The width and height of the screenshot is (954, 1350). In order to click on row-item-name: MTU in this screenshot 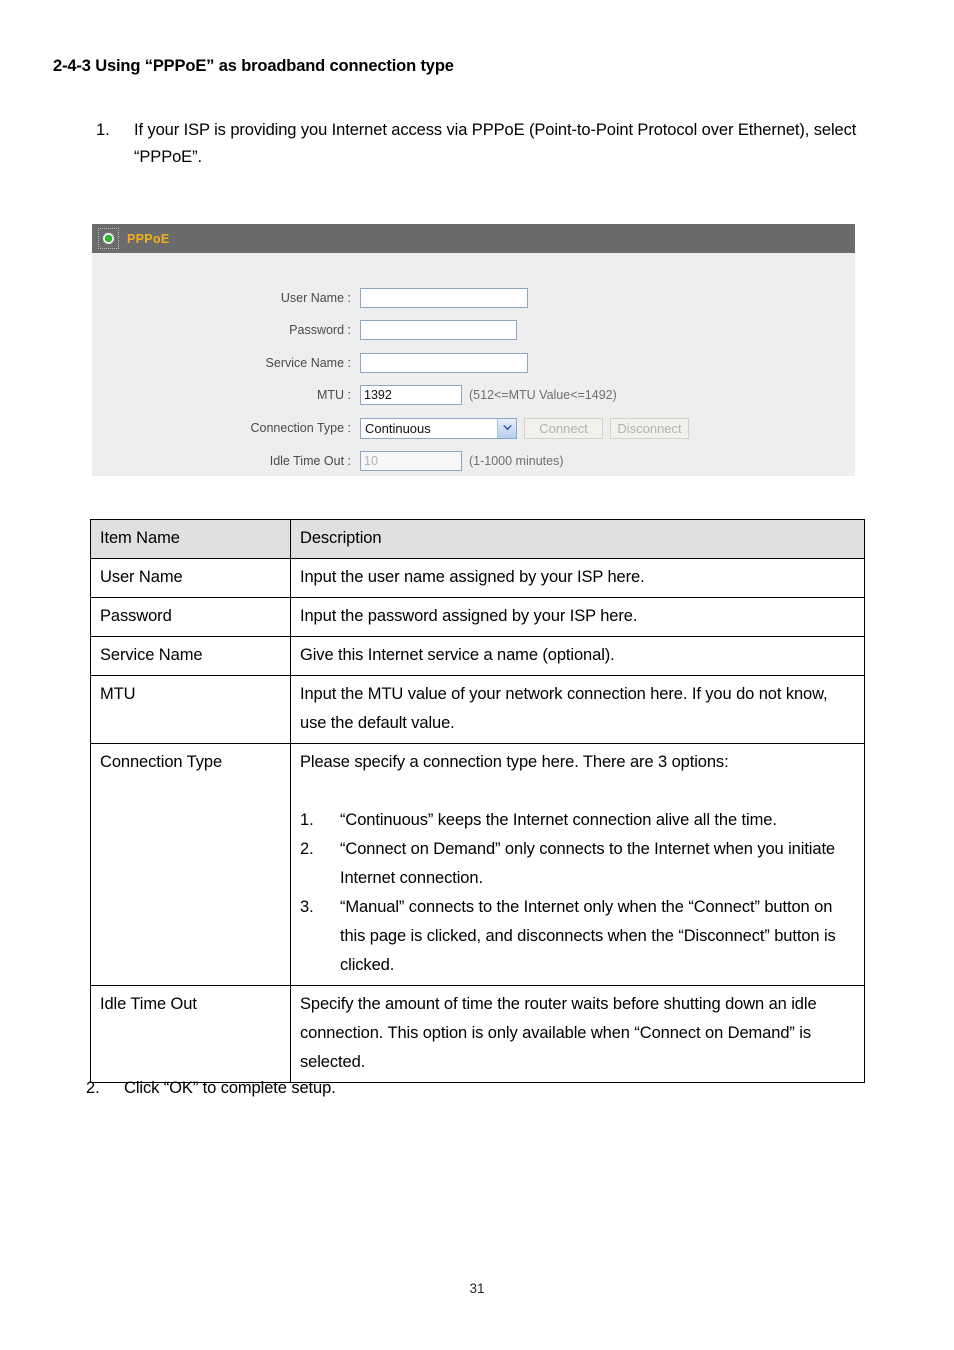, I will do `click(190, 709)`.